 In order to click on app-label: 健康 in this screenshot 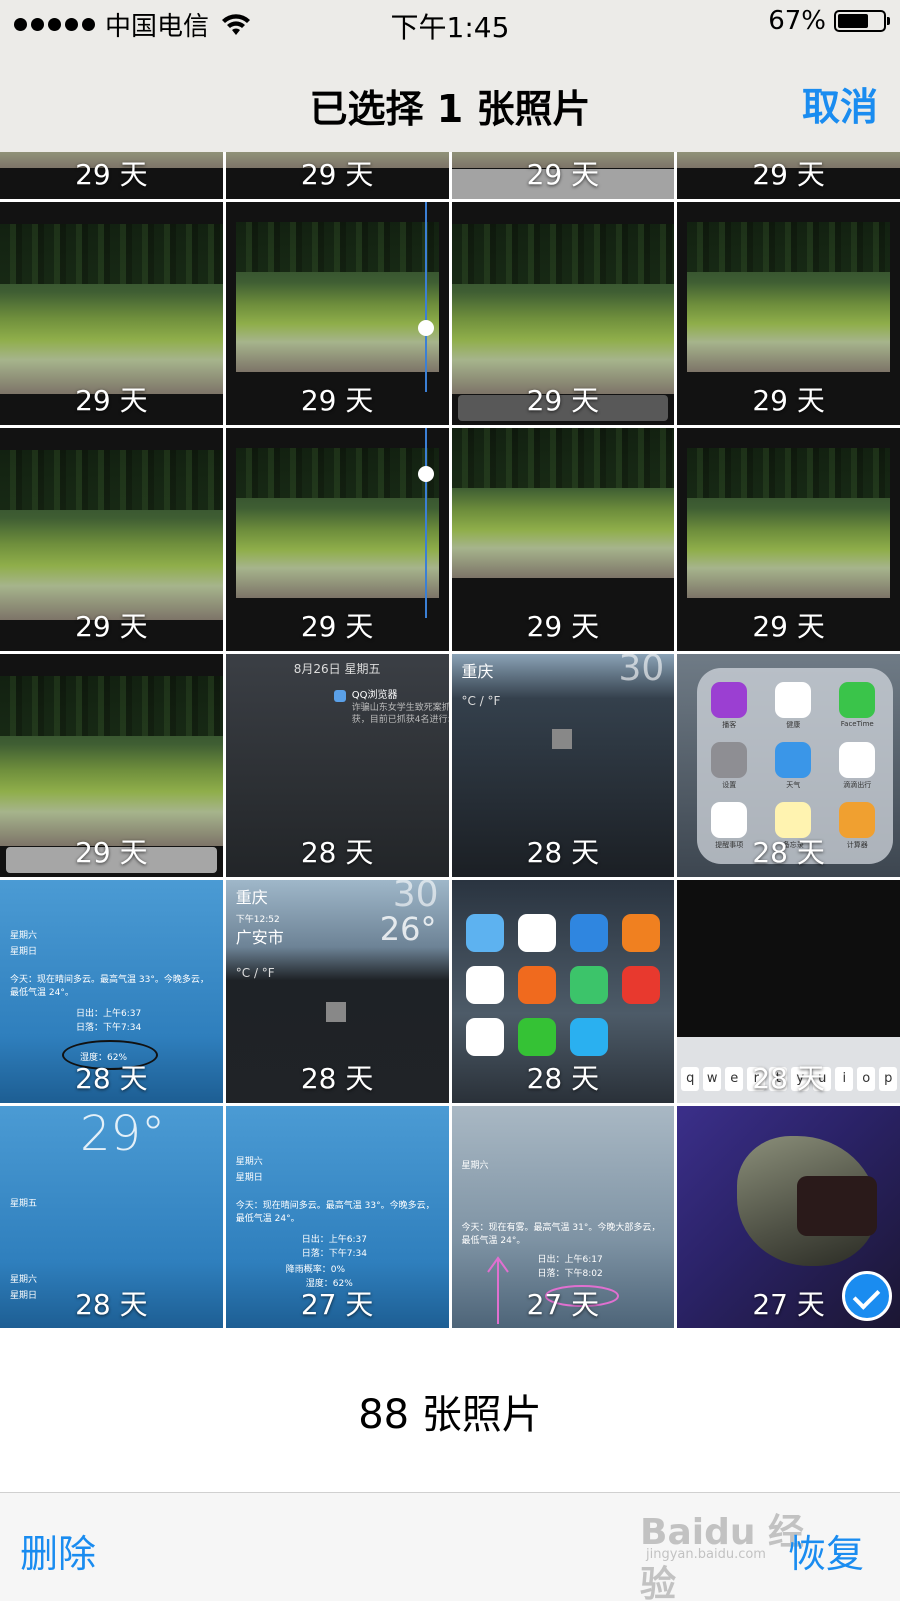, I will do `click(793, 725)`.